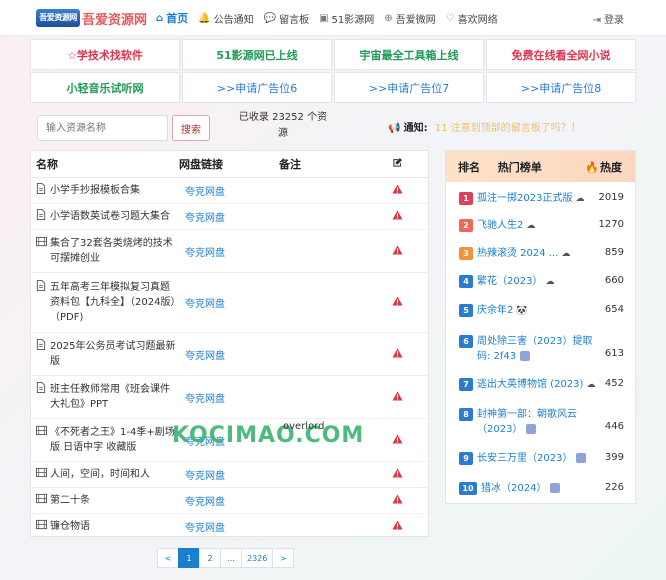 The height and width of the screenshot is (580, 666). I want to click on site-title: 吾爱资源网, so click(114, 18).